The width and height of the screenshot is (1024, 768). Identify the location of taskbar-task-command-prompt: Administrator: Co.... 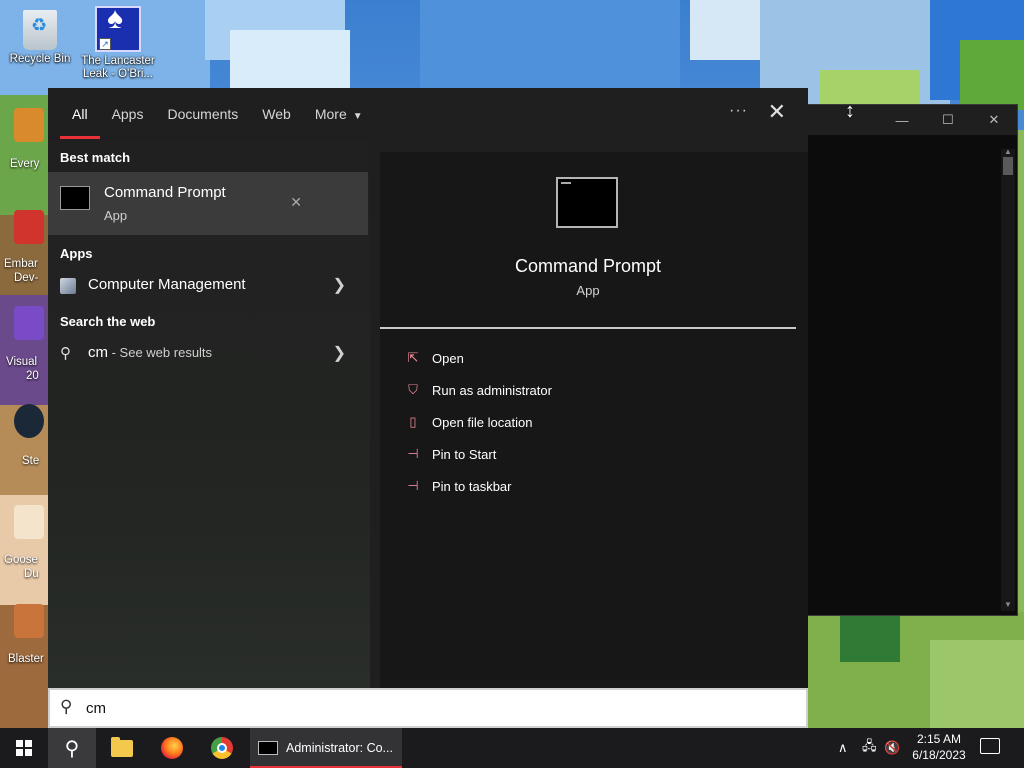
(326, 748).